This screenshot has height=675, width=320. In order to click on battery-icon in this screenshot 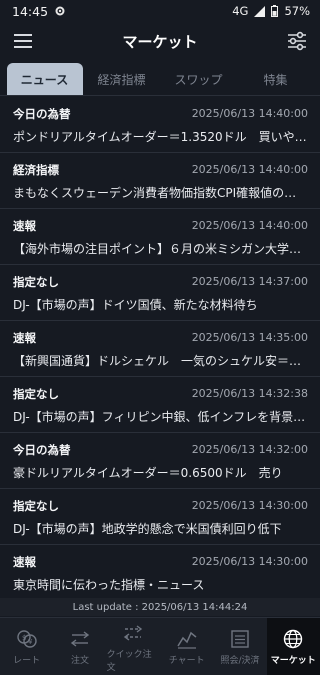, I will do `click(275, 11)`.